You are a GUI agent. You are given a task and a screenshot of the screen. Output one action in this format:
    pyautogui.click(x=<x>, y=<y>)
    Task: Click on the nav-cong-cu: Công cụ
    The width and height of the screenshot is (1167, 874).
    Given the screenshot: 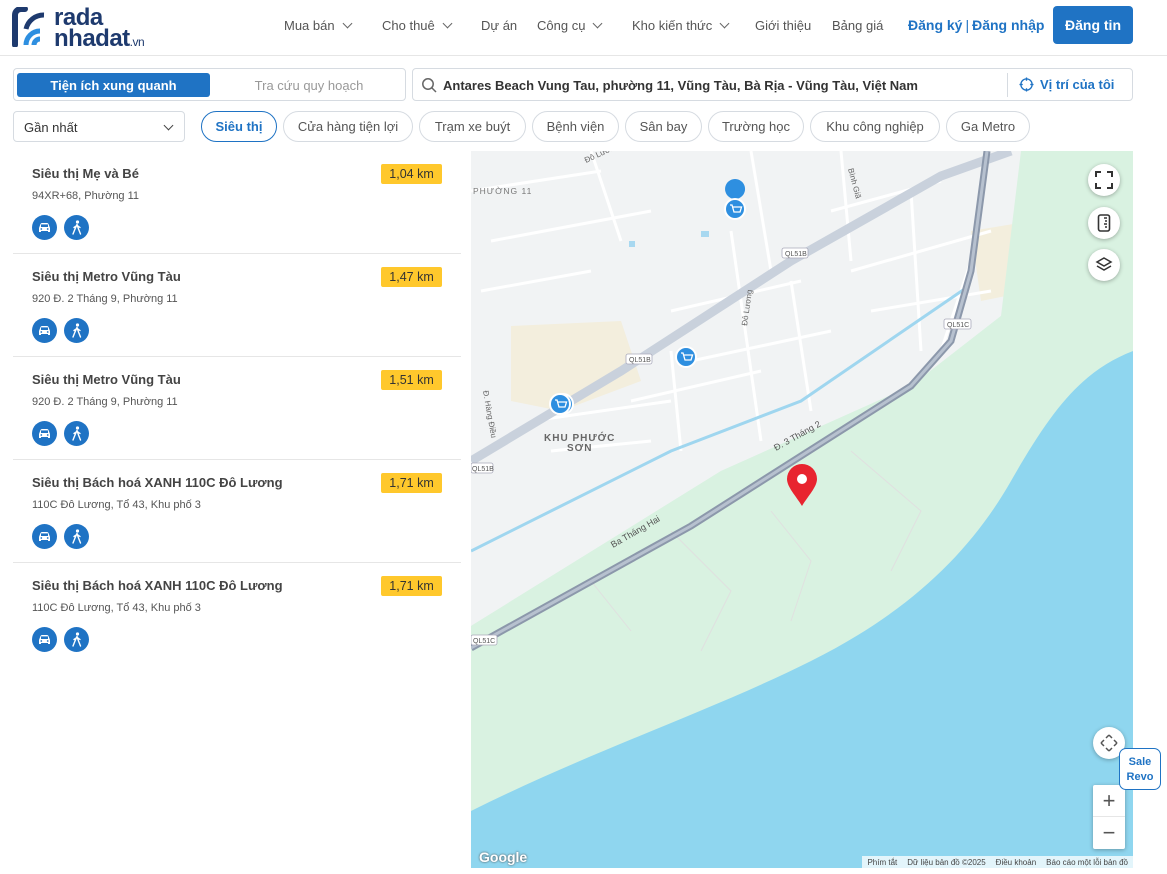 What is the action you would take?
    pyautogui.click(x=570, y=25)
    